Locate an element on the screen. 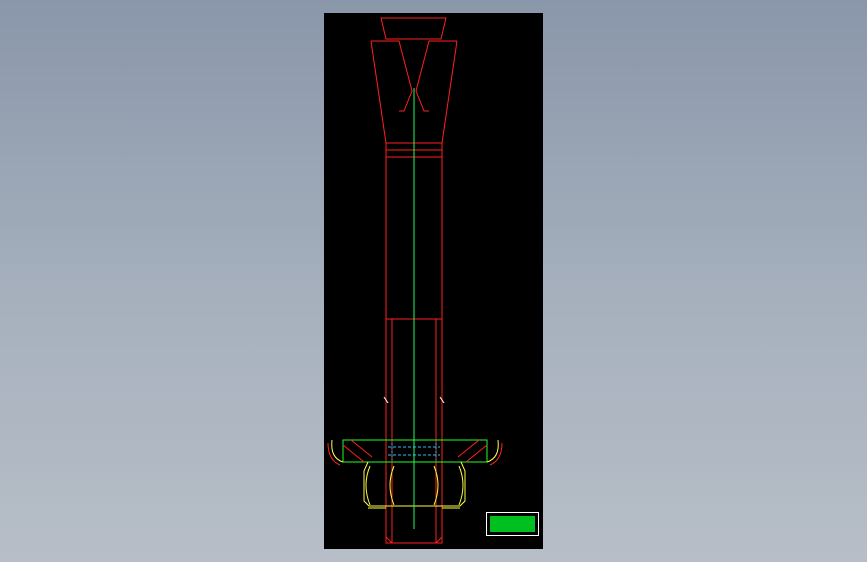  sleeve-left is located at coordinates (392, 76).